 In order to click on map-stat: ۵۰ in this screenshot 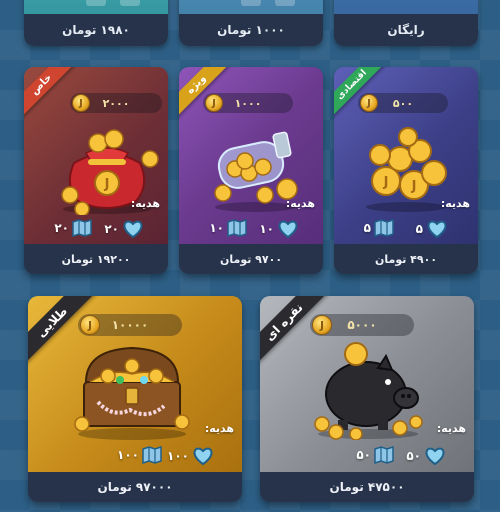, I will do `click(375, 455)`.